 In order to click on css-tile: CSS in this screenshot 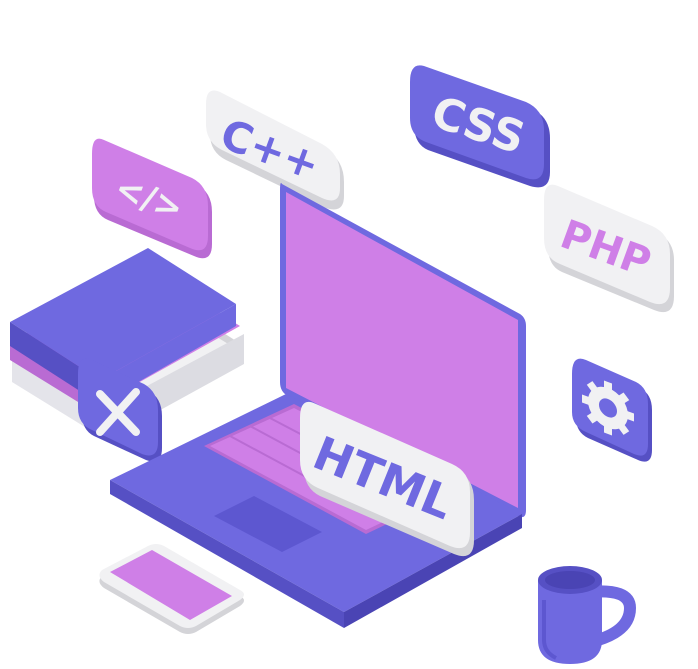, I will do `click(480, 126)`.